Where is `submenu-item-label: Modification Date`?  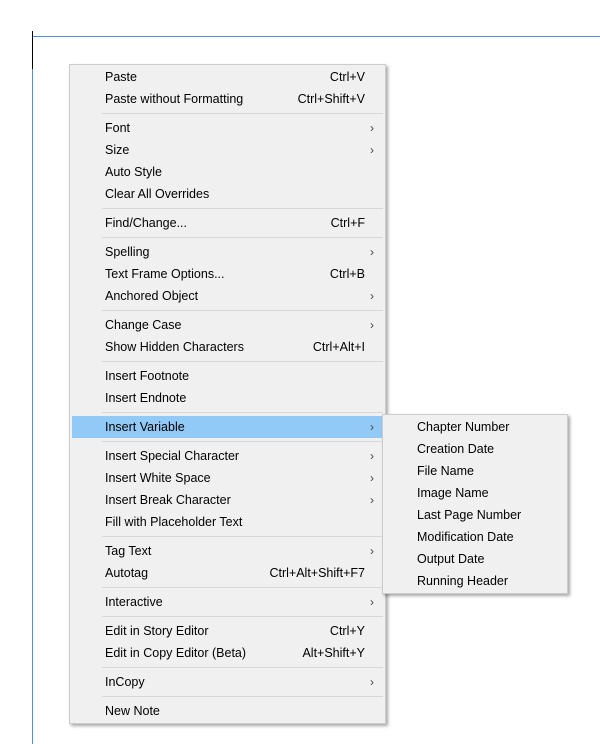
submenu-item-label: Modification Date is located at coordinates (465, 537).